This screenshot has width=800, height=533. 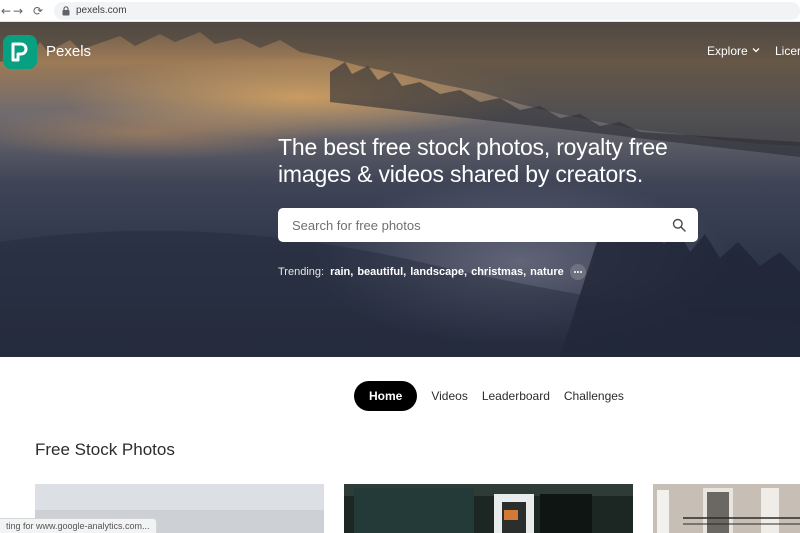 What do you see at coordinates (101, 10) in the screenshot?
I see `url-text: pexels.com` at bounding box center [101, 10].